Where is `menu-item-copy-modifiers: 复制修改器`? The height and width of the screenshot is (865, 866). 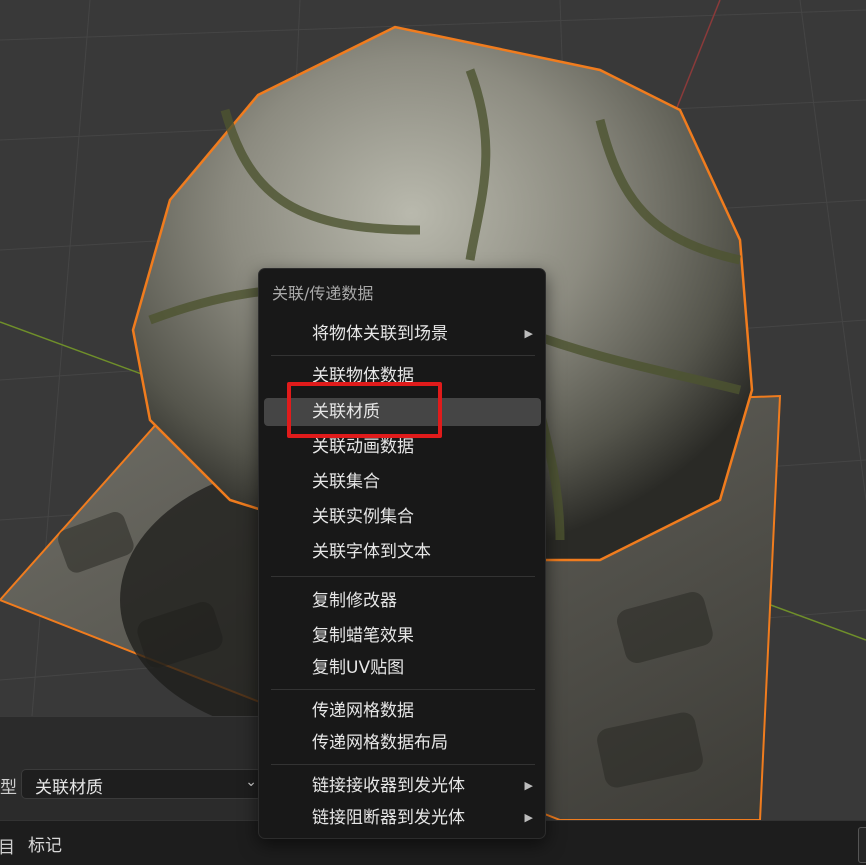
menu-item-copy-modifiers: 复制修改器 is located at coordinates (402, 601).